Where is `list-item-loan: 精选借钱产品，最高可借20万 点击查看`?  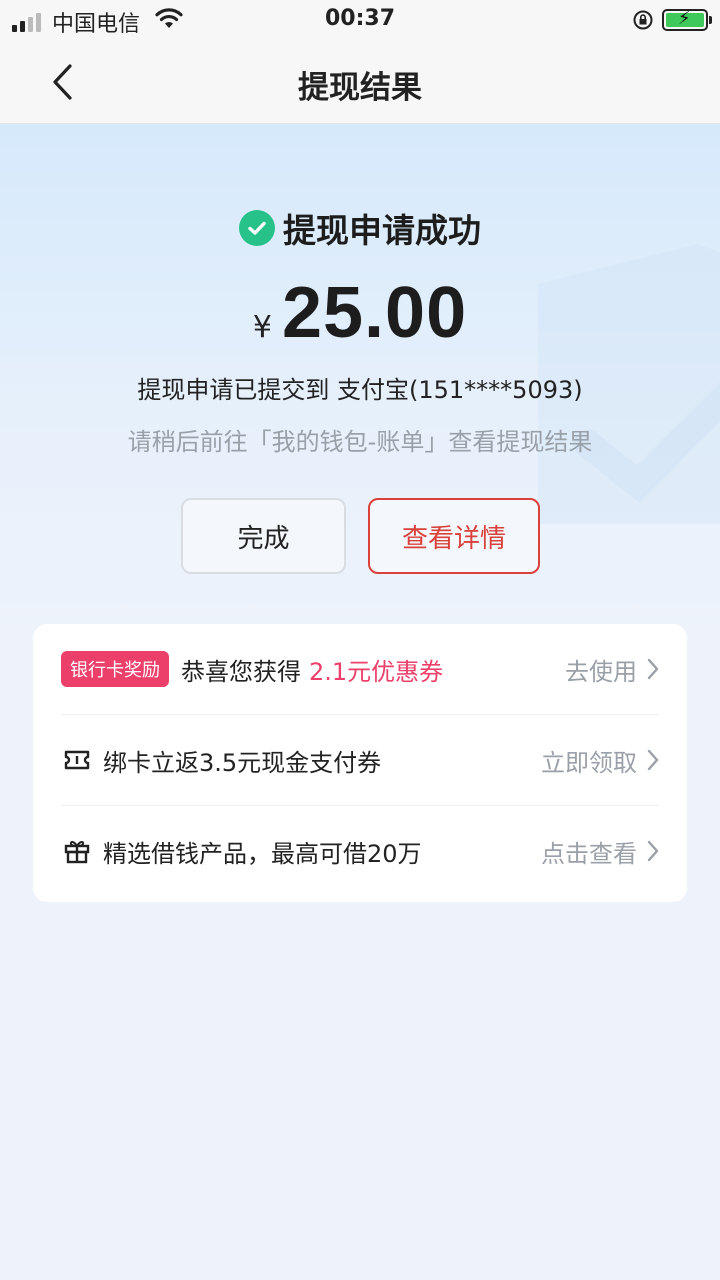 list-item-loan: 精选借钱产品，最高可借20万 点击查看 is located at coordinates (360, 851).